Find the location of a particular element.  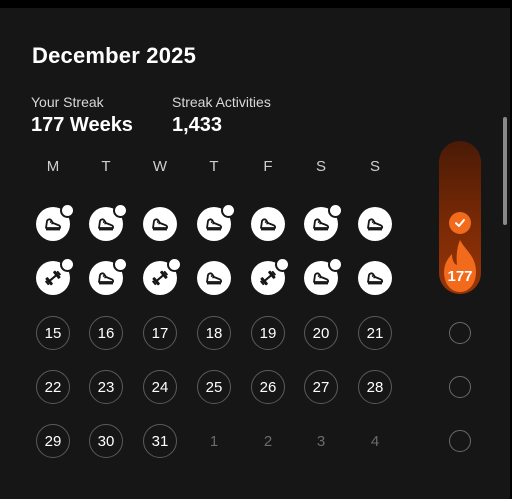

day-number: 31 is located at coordinates (160, 441).